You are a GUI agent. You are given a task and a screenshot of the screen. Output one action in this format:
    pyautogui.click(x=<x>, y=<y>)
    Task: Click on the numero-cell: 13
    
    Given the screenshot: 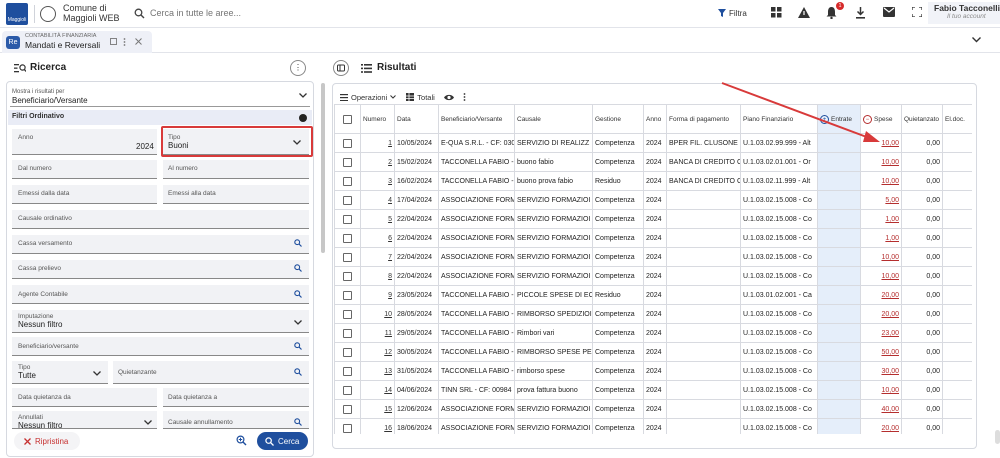 What is the action you would take?
    pyautogui.click(x=377, y=371)
    